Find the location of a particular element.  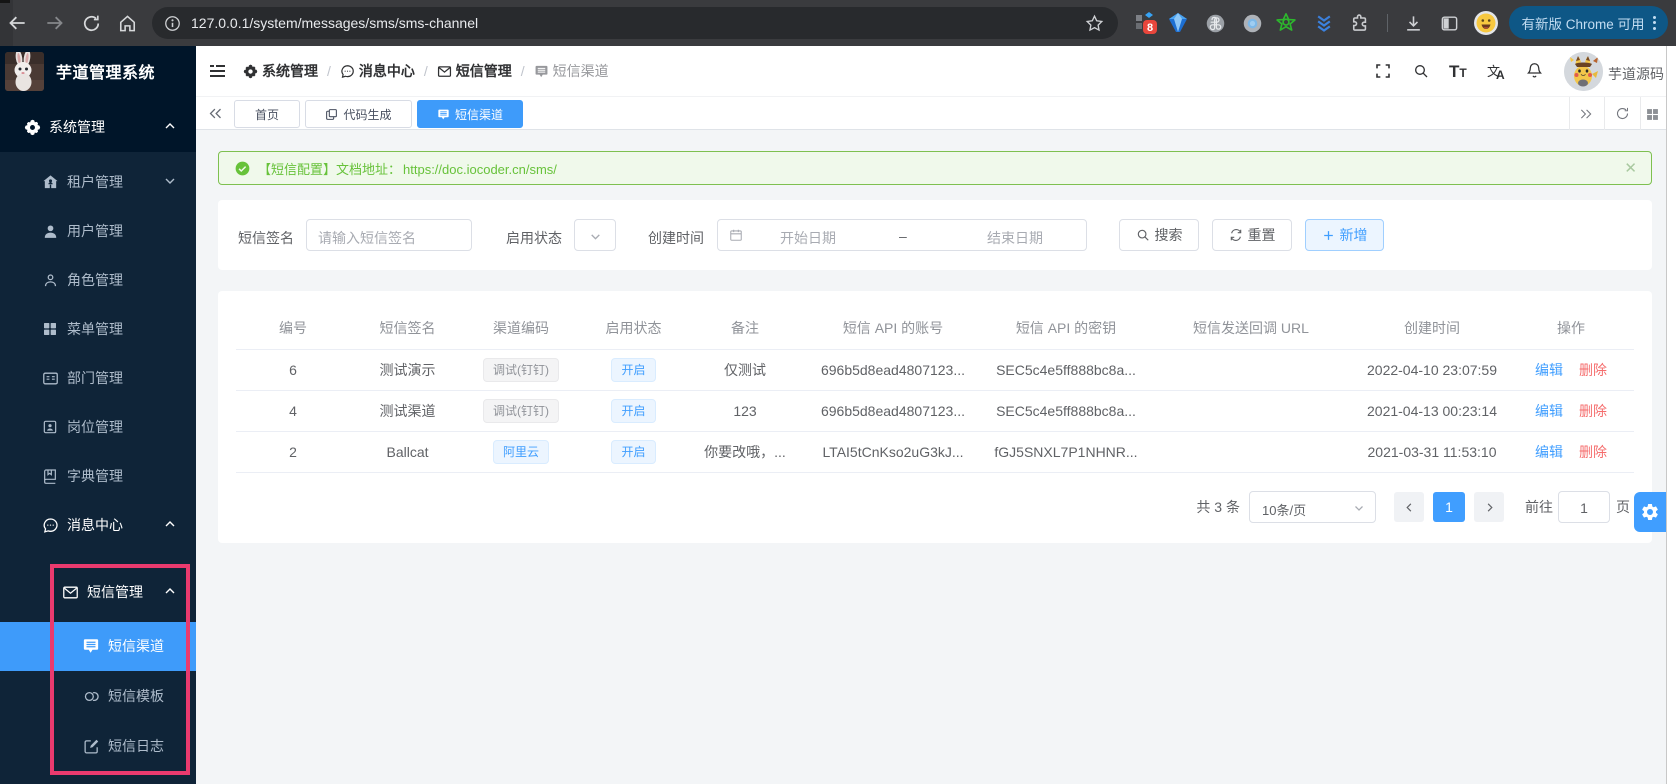

svg-text: 8 is located at coordinates (1149, 28).